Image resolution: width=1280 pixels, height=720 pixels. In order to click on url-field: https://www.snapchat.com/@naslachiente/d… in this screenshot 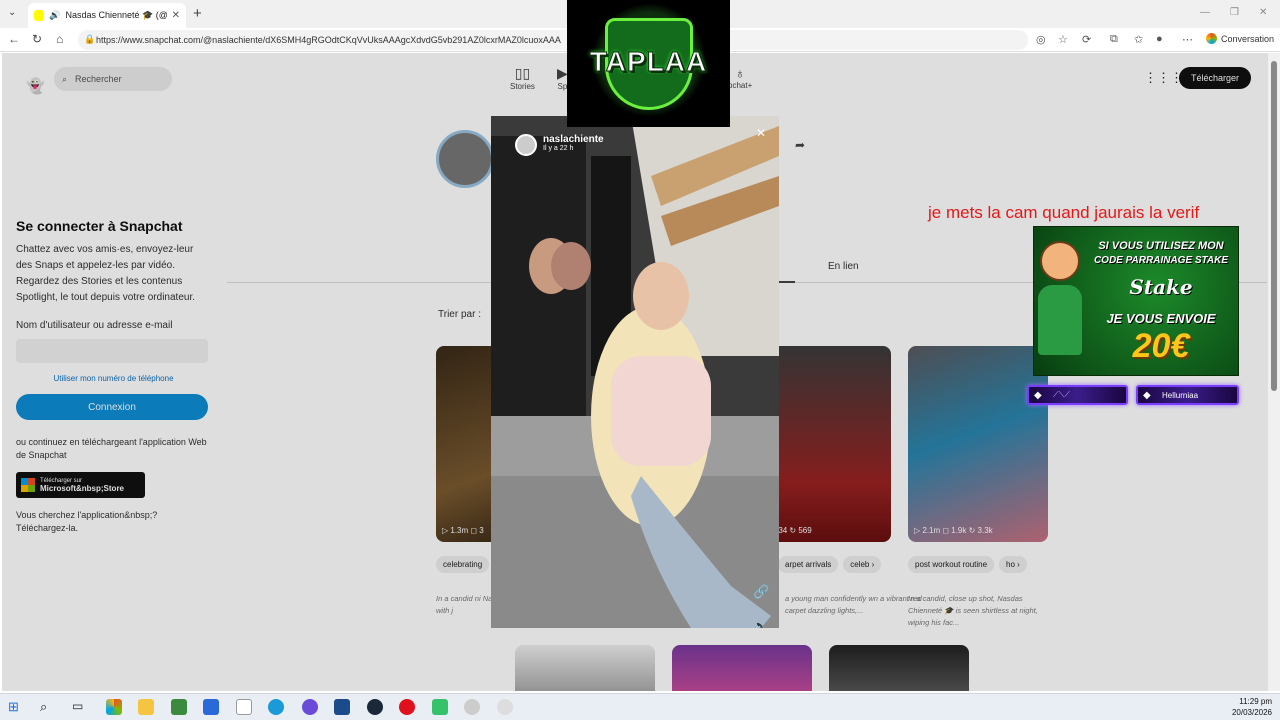, I will do `click(553, 40)`.